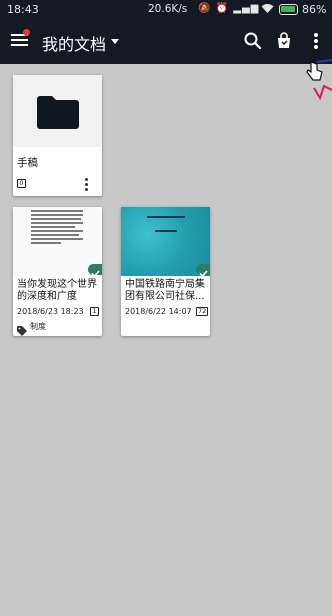 The width and height of the screenshot is (332, 616). What do you see at coordinates (222, 8) in the screenshot?
I see `alarm-icon: ⏰` at bounding box center [222, 8].